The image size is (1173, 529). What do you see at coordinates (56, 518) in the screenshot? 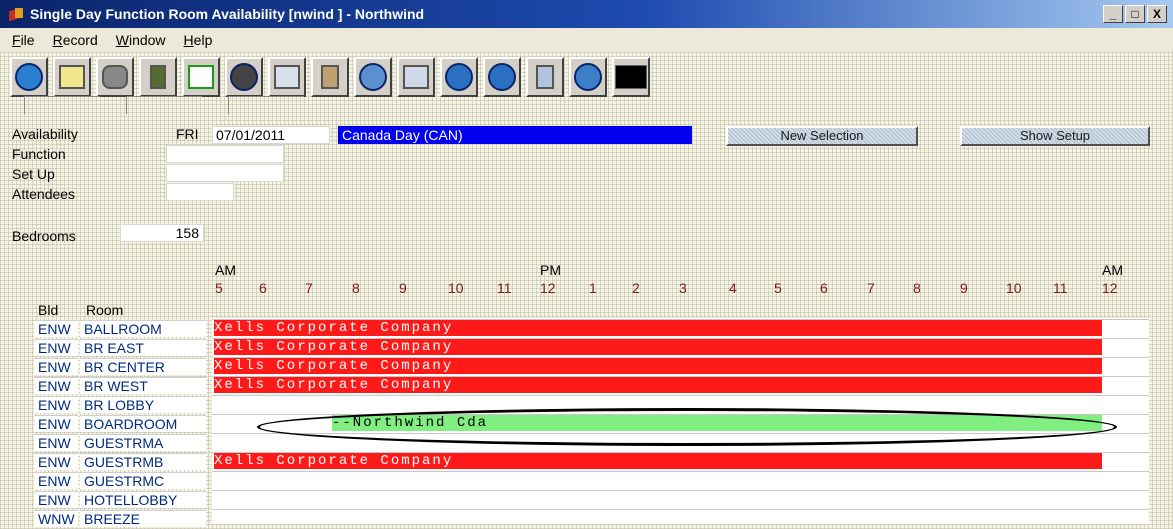
I see `row-bld: WNW` at bounding box center [56, 518].